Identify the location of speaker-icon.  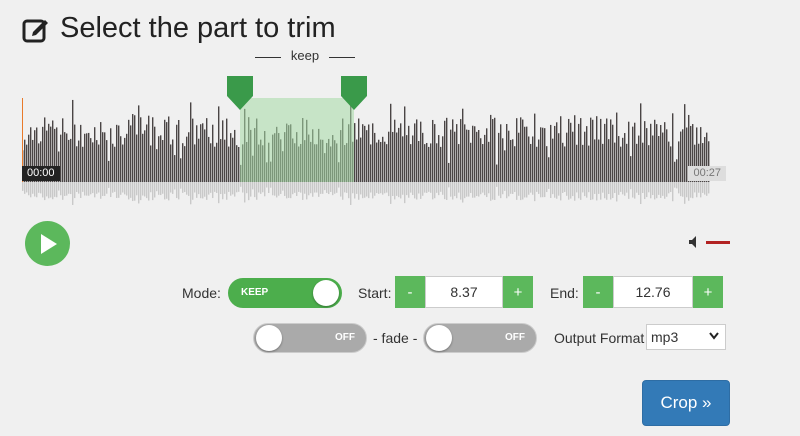
(695, 242).